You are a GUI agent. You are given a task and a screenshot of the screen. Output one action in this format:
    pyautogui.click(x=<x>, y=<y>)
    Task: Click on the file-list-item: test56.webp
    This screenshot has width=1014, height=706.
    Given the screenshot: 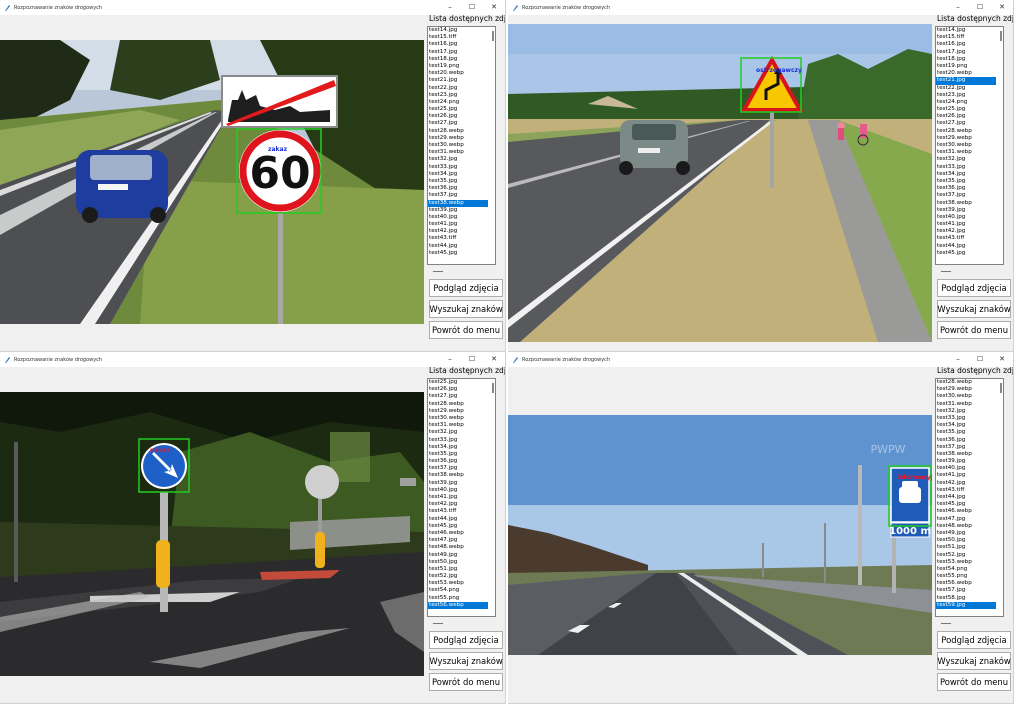 What is the action you would take?
    pyautogui.click(x=458, y=605)
    